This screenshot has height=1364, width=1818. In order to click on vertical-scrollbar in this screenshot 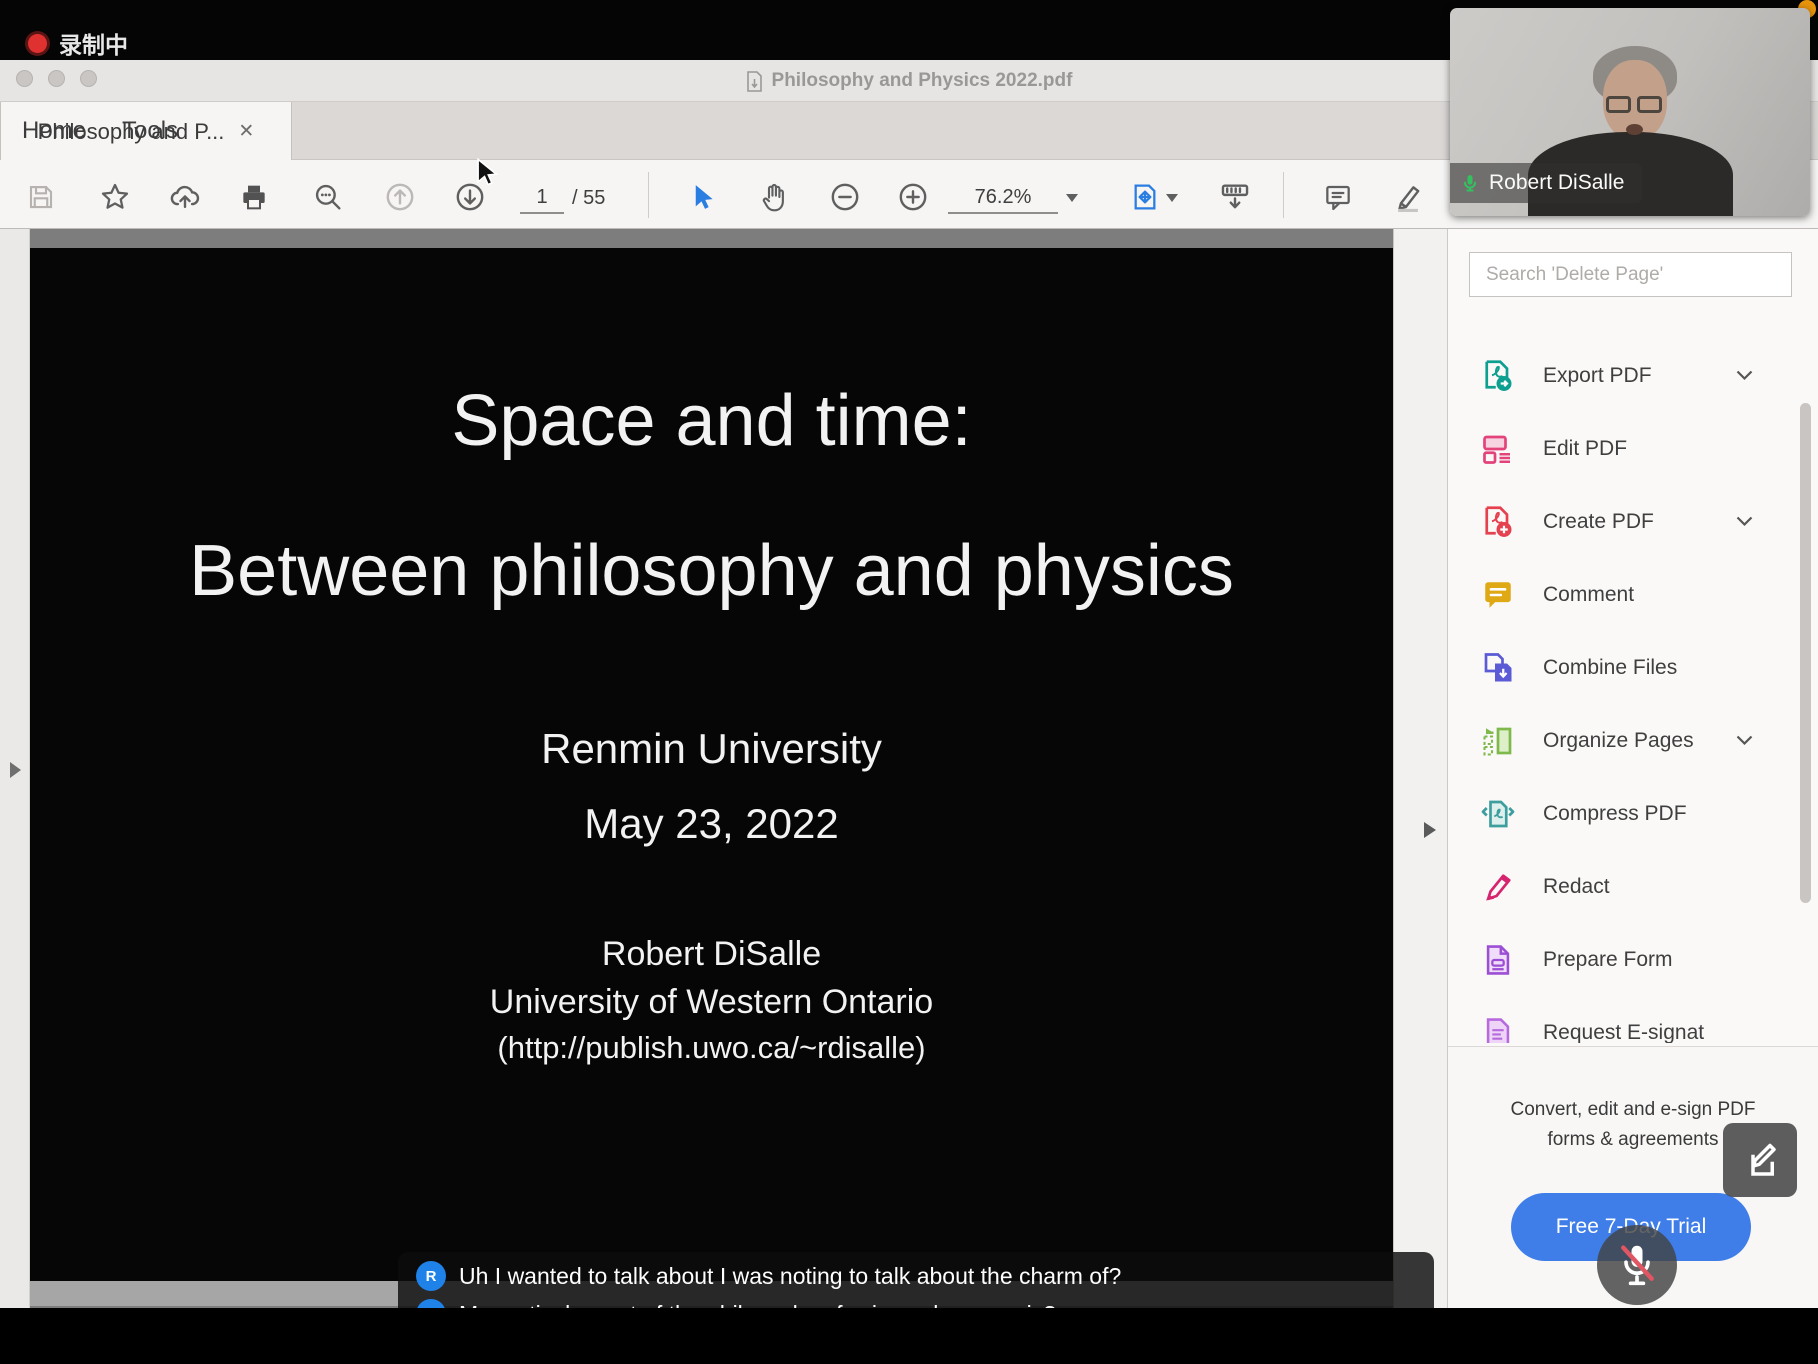, I will do `click(1420, 768)`.